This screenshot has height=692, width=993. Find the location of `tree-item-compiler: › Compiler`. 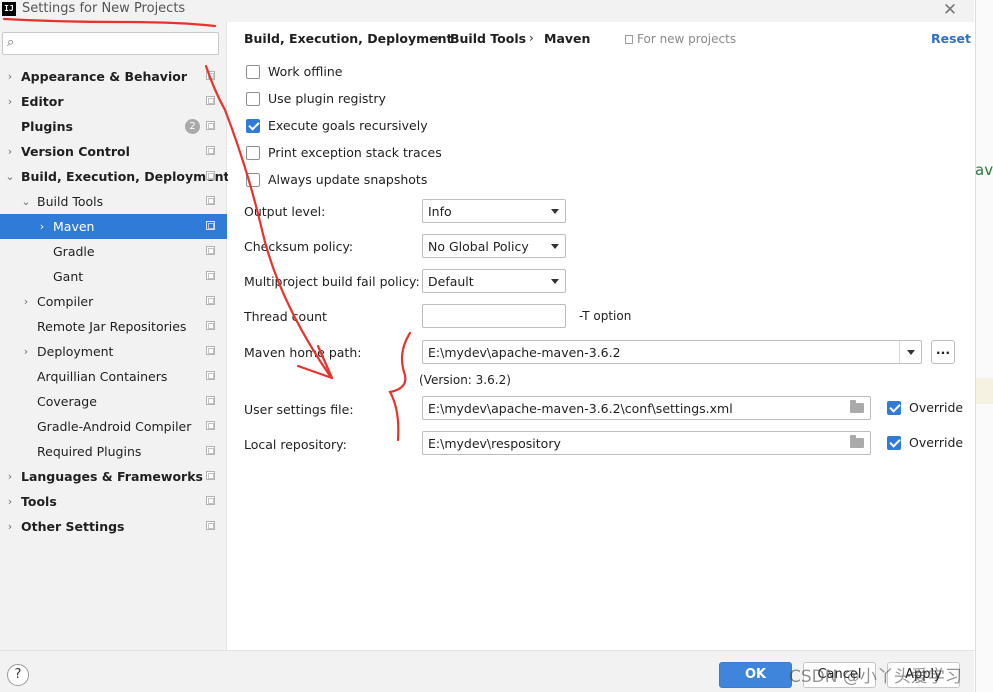

tree-item-compiler: › Compiler is located at coordinates (113, 301).